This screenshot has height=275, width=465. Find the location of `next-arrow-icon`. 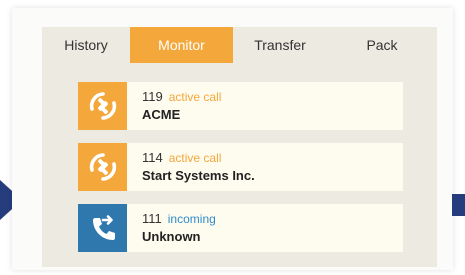

next-arrow-icon is located at coordinates (458, 205).